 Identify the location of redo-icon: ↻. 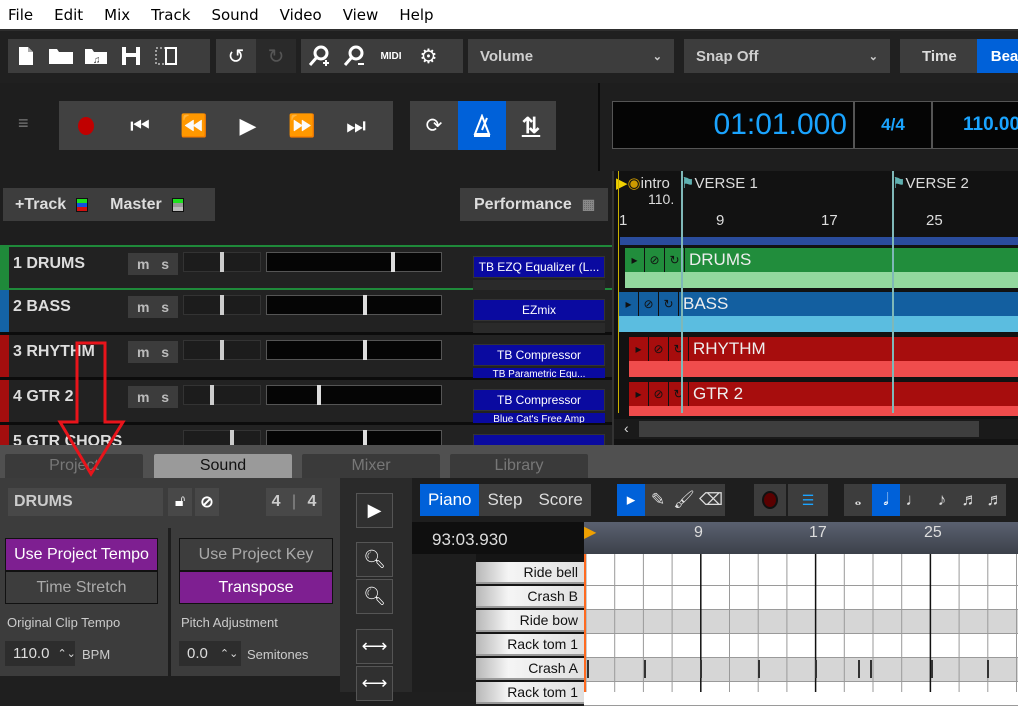
(276, 56).